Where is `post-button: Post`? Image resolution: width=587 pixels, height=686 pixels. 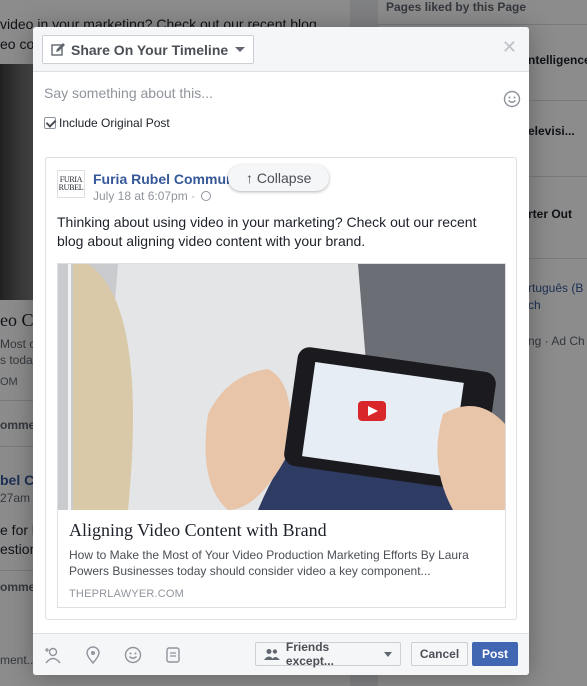 post-button: Post is located at coordinates (495, 654).